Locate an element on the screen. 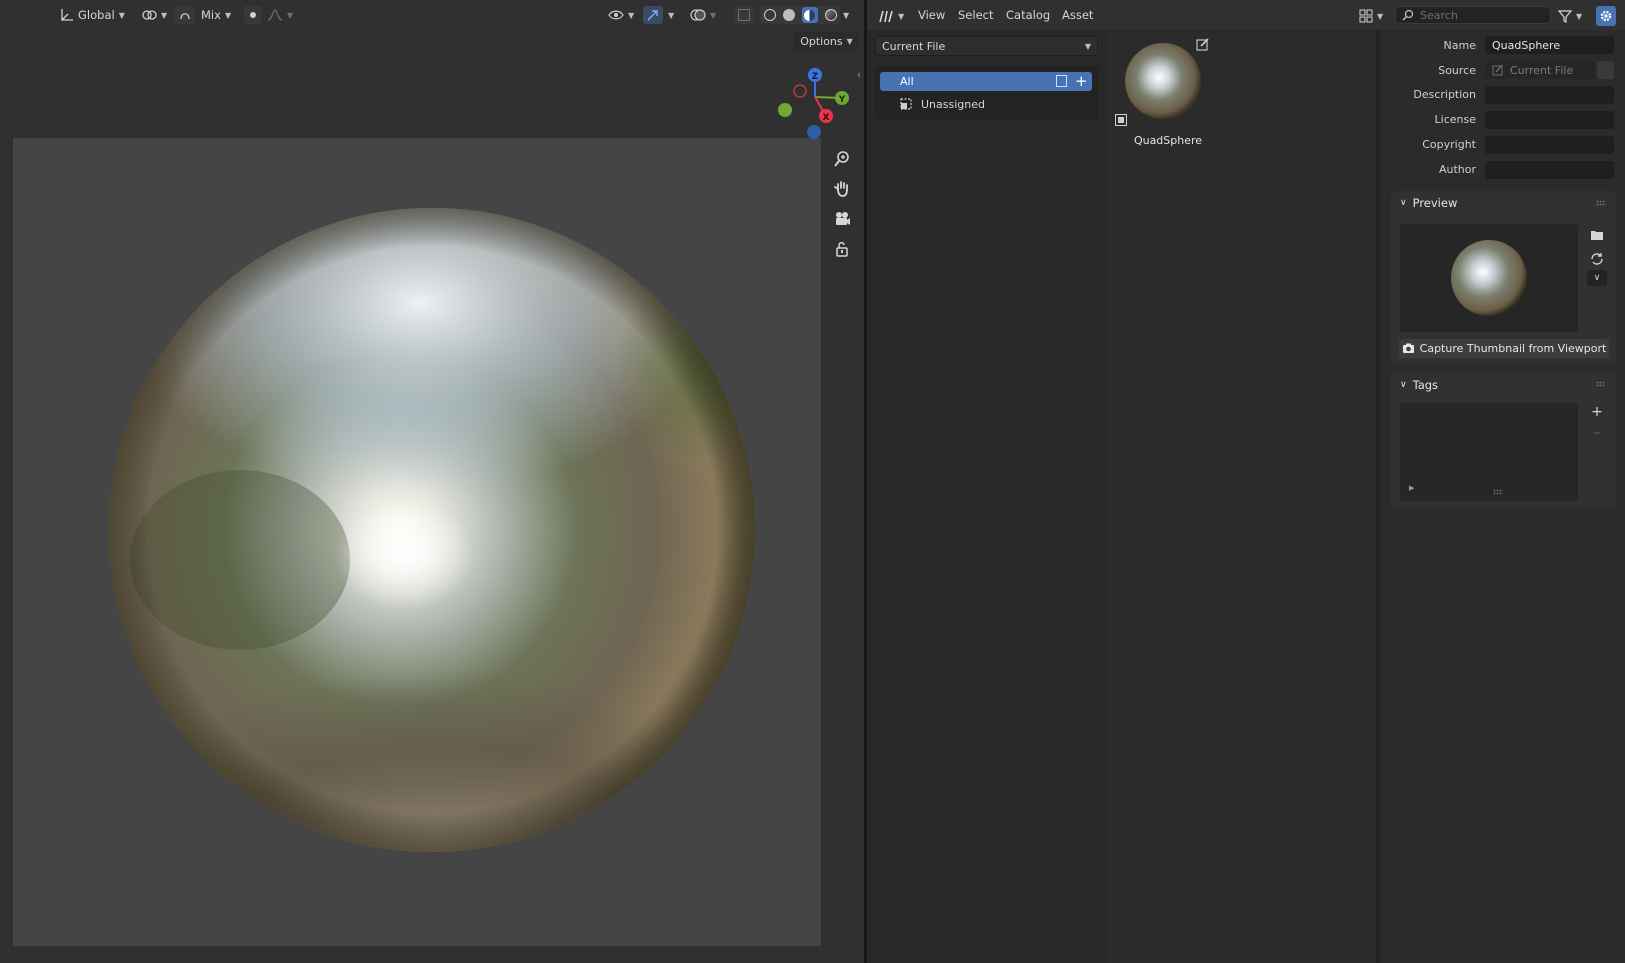  folder-icon is located at coordinates (1597, 235).